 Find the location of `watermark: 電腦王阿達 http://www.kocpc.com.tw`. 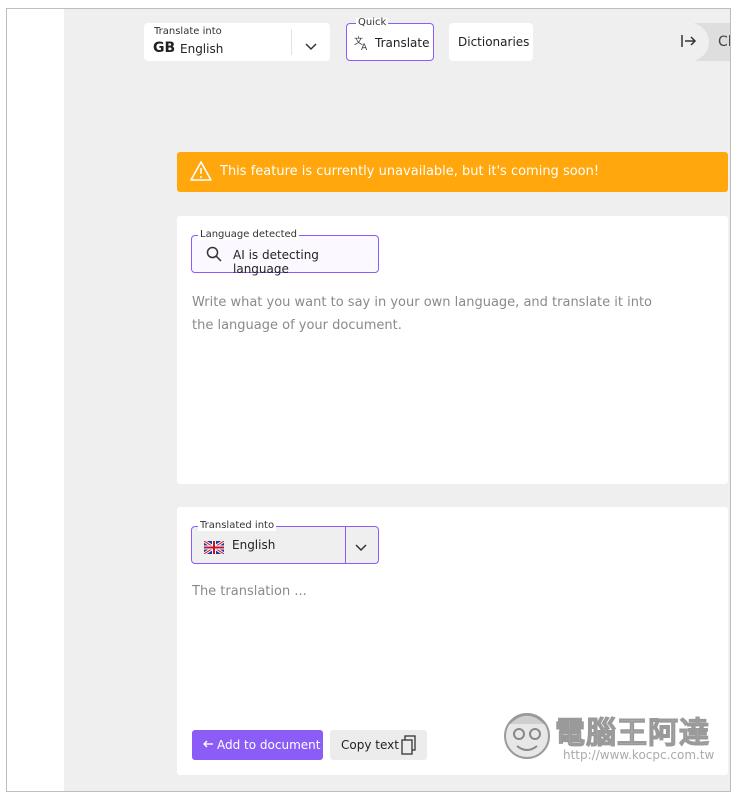

watermark: 電腦王阿達 http://www.kocpc.com.tw is located at coordinates (614, 736).